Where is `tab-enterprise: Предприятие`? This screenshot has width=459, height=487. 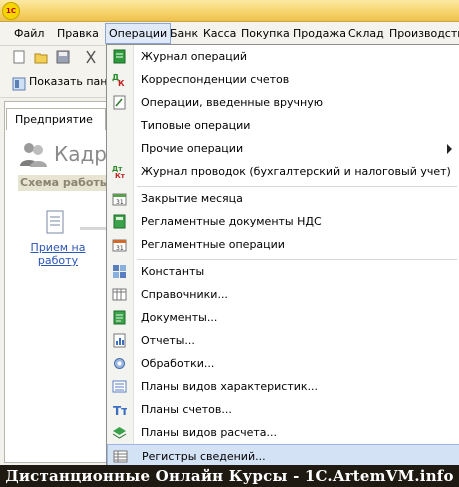
tab-enterprise: Предприятие is located at coordinates (56, 119).